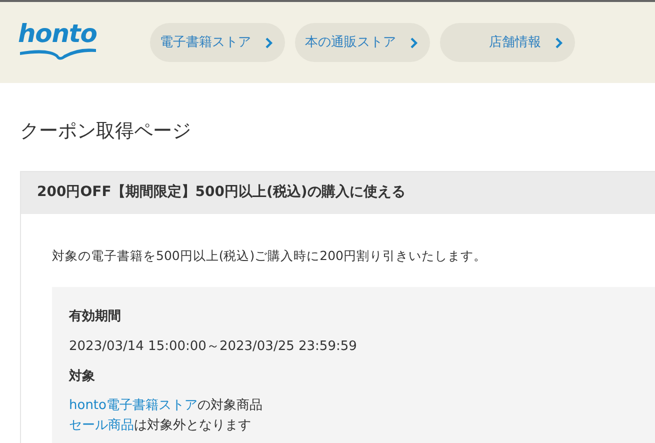 The width and height of the screenshot is (655, 443). Describe the element at coordinates (362, 42) in the screenshot. I see `nav-button: 本の通販ストア` at that location.